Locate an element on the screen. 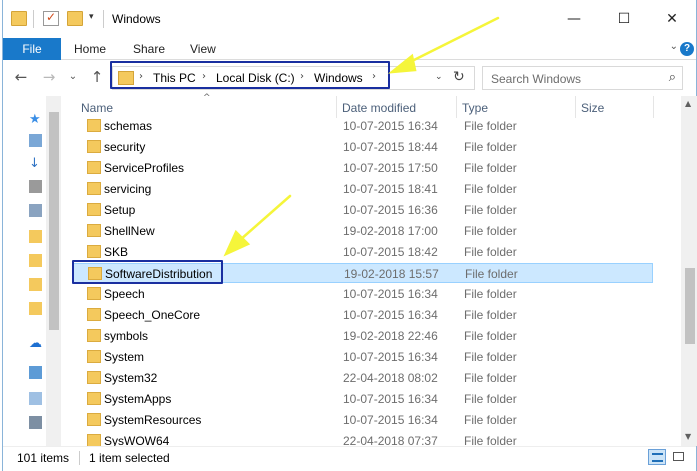  file-list-scrollbar: ▲ ▼ is located at coordinates (689, 271).